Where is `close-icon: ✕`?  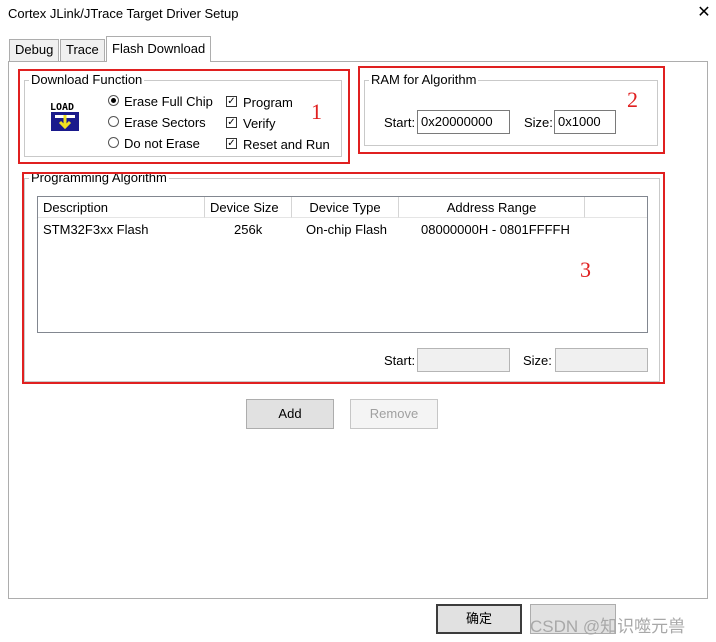
close-icon: ✕ is located at coordinates (704, 13).